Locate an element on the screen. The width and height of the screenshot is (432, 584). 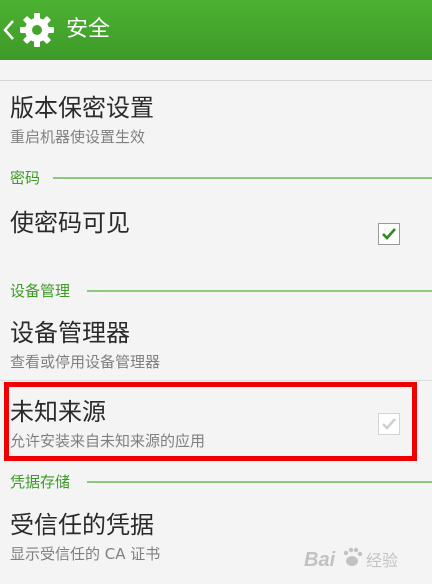
gear-icon is located at coordinates (37, 30).